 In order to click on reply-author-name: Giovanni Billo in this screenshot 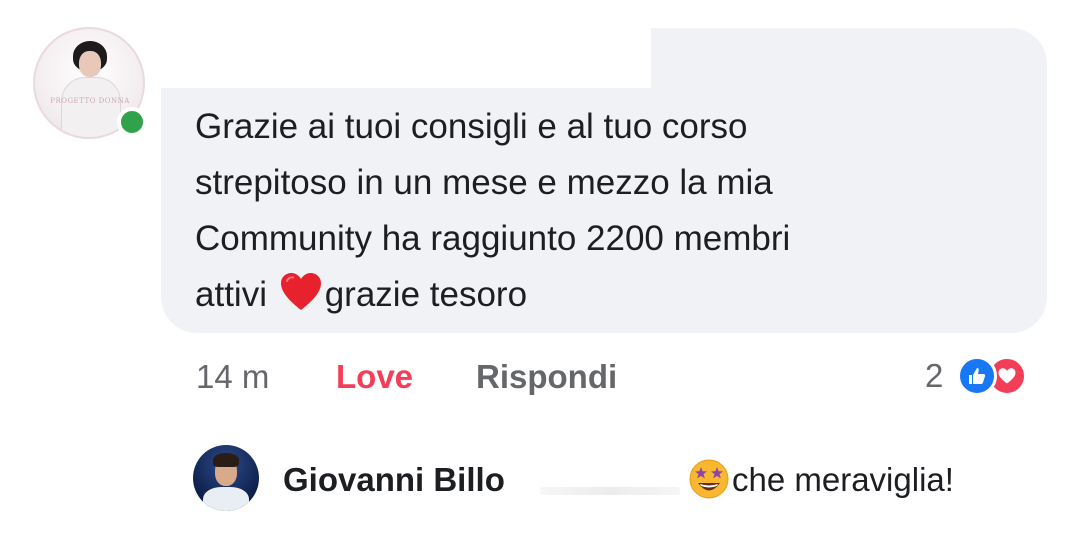, I will do `click(394, 480)`.